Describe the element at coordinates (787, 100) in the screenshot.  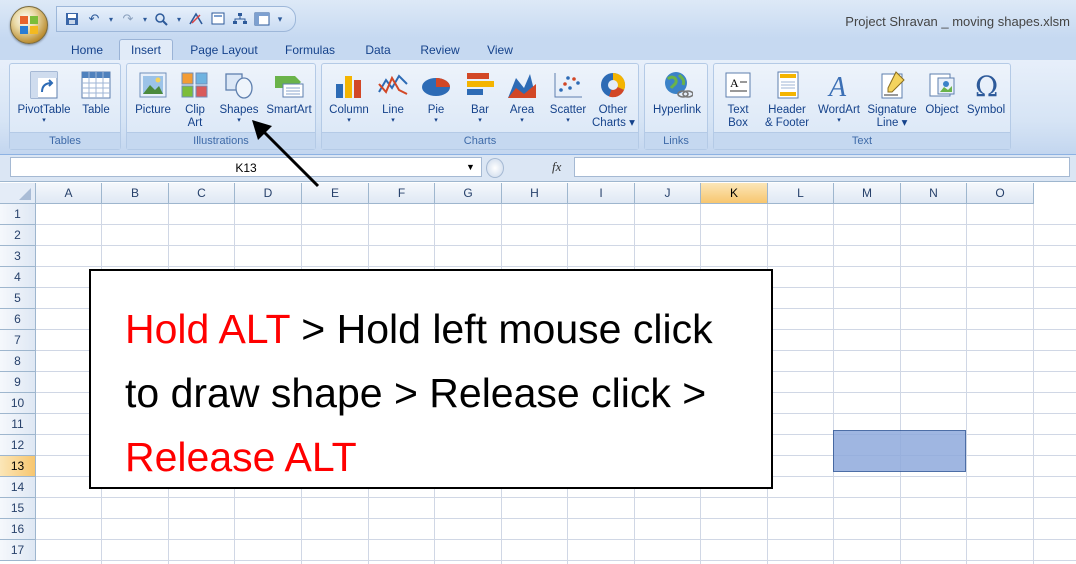
I see `header-footer-button: Header & Footer` at that location.